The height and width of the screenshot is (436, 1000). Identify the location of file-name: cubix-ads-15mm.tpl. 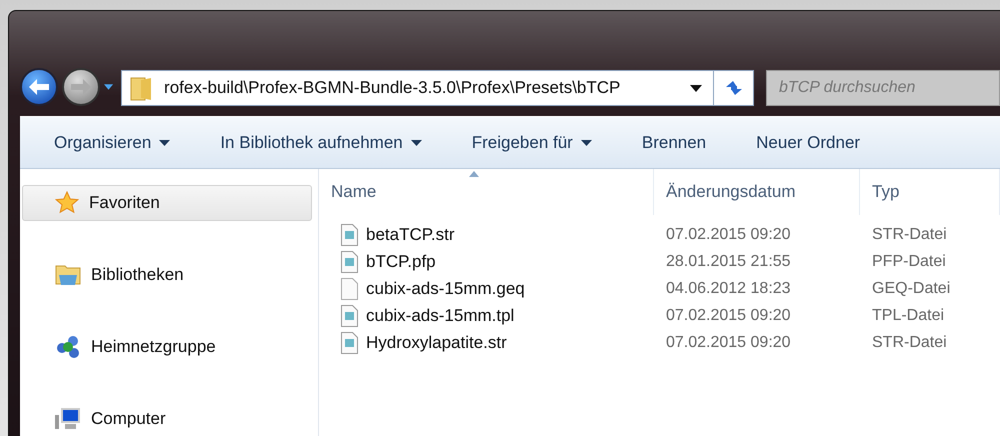
(486, 315).